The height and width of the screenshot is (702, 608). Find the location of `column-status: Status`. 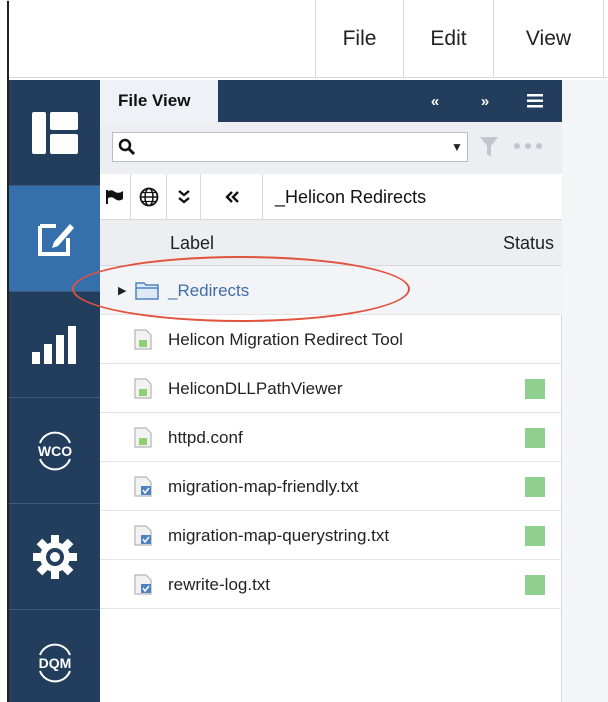

column-status: Status is located at coordinates (528, 243).